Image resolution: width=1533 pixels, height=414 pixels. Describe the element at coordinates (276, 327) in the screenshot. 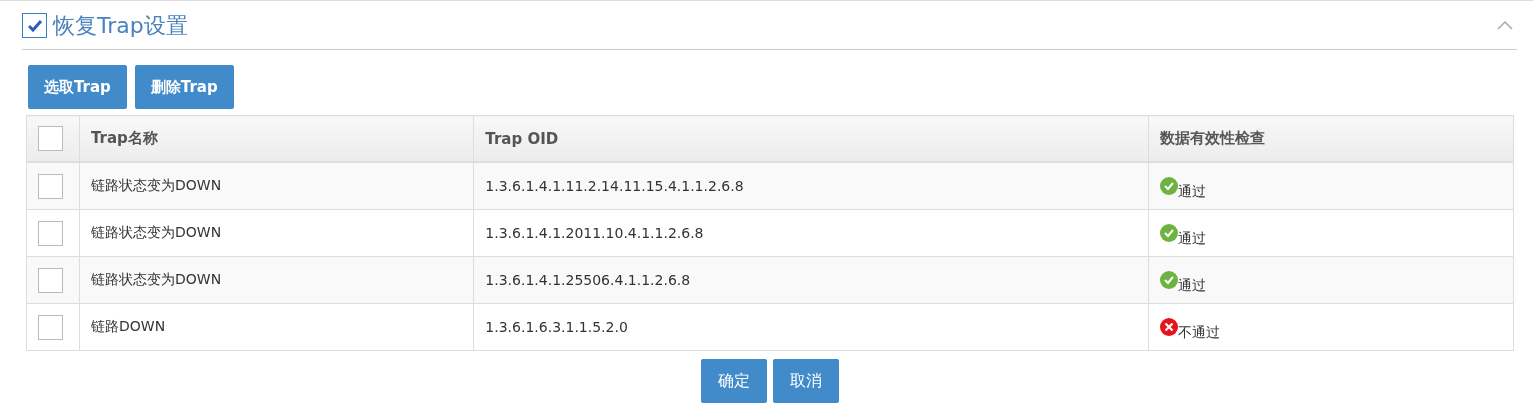

I see `table-cell: 链路DOWN` at that location.